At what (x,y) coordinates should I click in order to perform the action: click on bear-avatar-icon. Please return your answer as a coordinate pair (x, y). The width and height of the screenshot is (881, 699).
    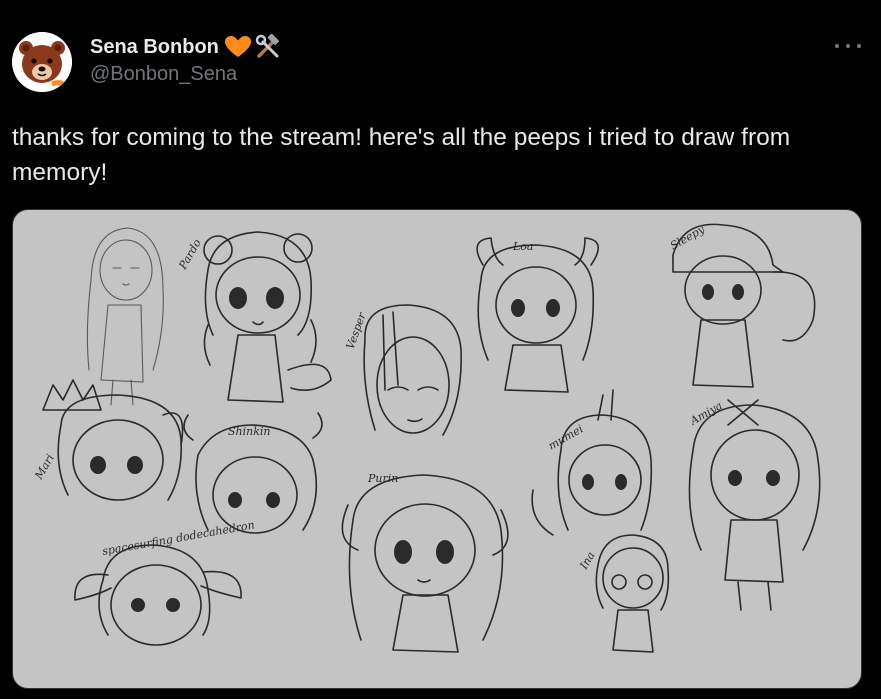
    Looking at the image, I should click on (42, 62).